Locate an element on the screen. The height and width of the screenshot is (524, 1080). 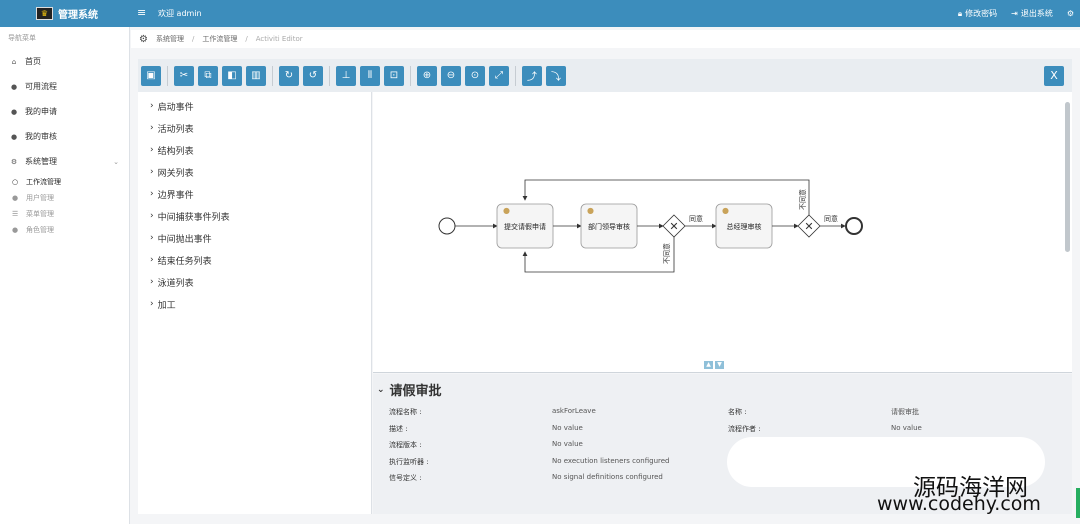
undo-icon: ↺ is located at coordinates (313, 75).